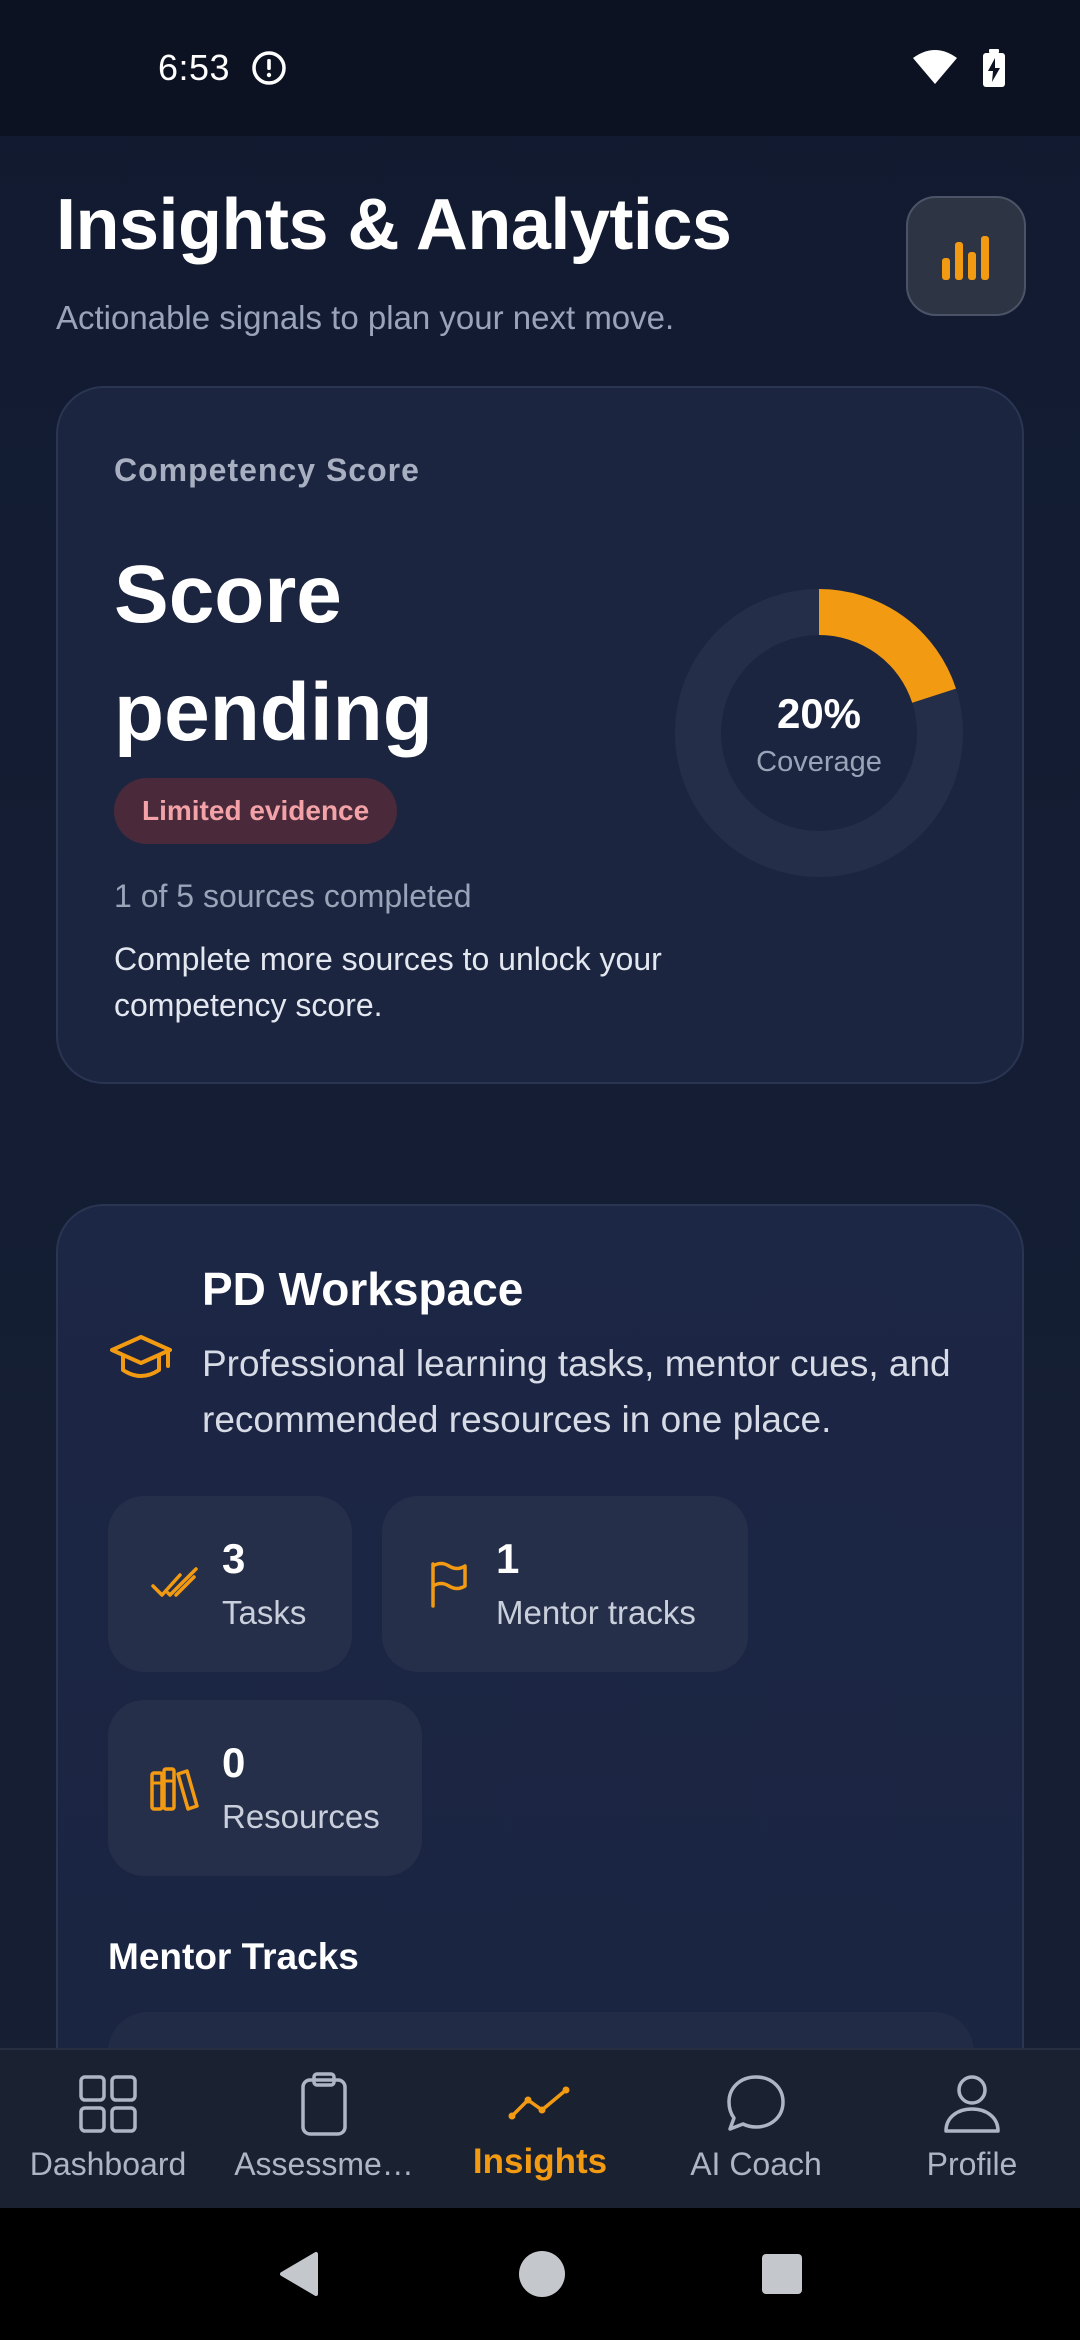 Image resolution: width=1080 pixels, height=2340 pixels. What do you see at coordinates (234, 1762) in the screenshot?
I see `resources-count: 0` at bounding box center [234, 1762].